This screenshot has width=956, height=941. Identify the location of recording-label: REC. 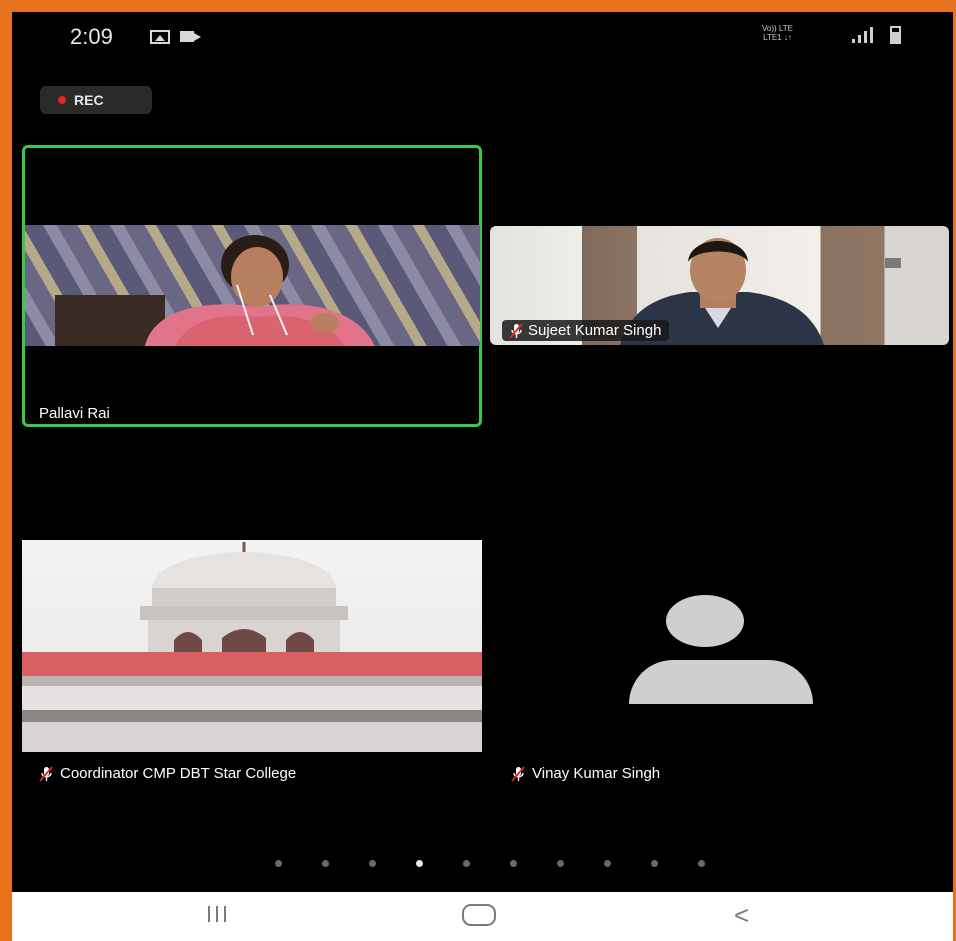
(89, 100).